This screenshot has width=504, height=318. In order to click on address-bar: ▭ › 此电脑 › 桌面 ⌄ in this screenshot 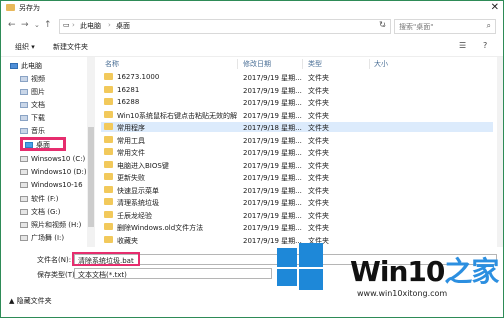, I will do `click(225, 26)`.